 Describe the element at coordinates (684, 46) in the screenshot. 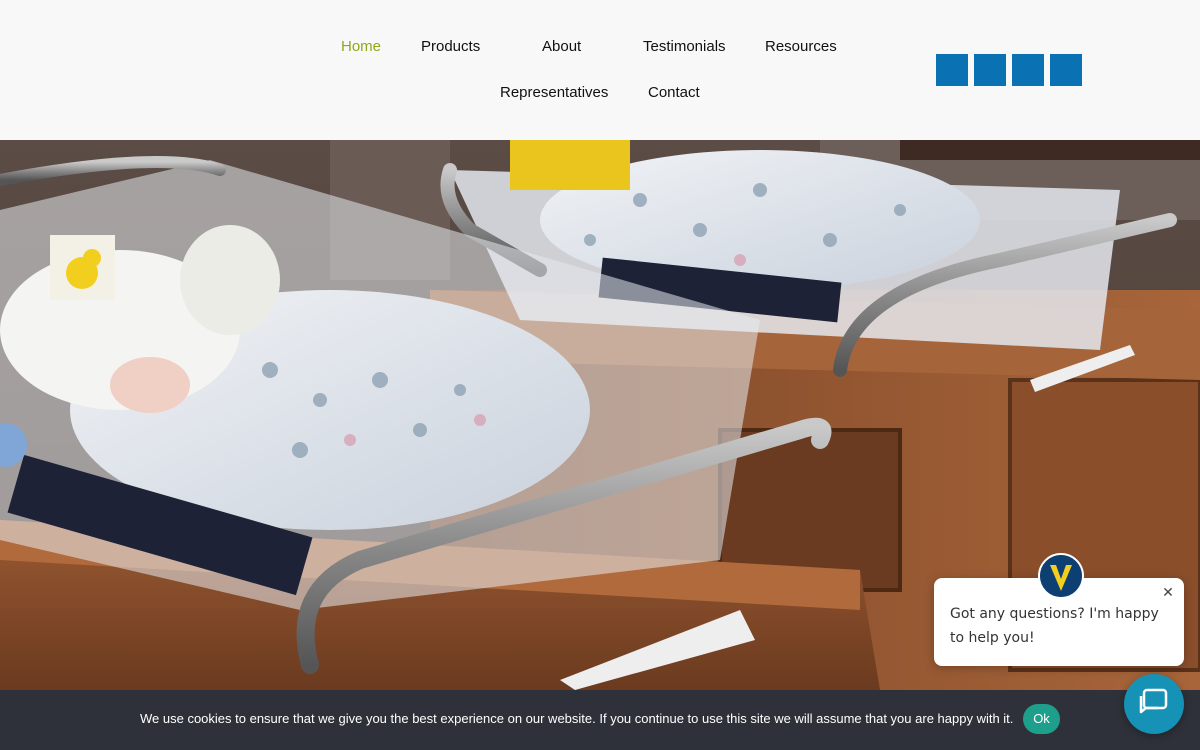

I see `nav-testimonials: Testimonials` at that location.